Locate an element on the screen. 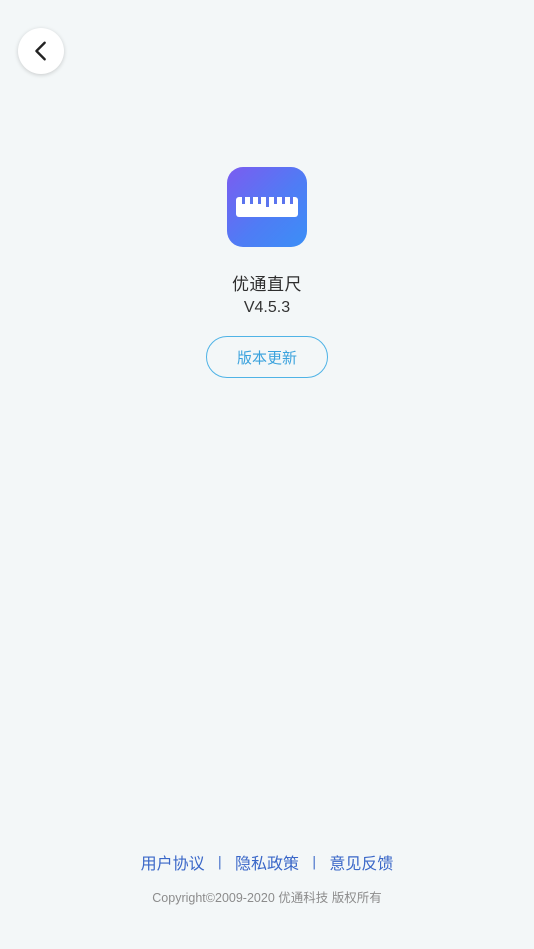 The width and height of the screenshot is (534, 949). footer-links: 用户协议 | 隐私政策 | 意见反馈 is located at coordinates (267, 862).